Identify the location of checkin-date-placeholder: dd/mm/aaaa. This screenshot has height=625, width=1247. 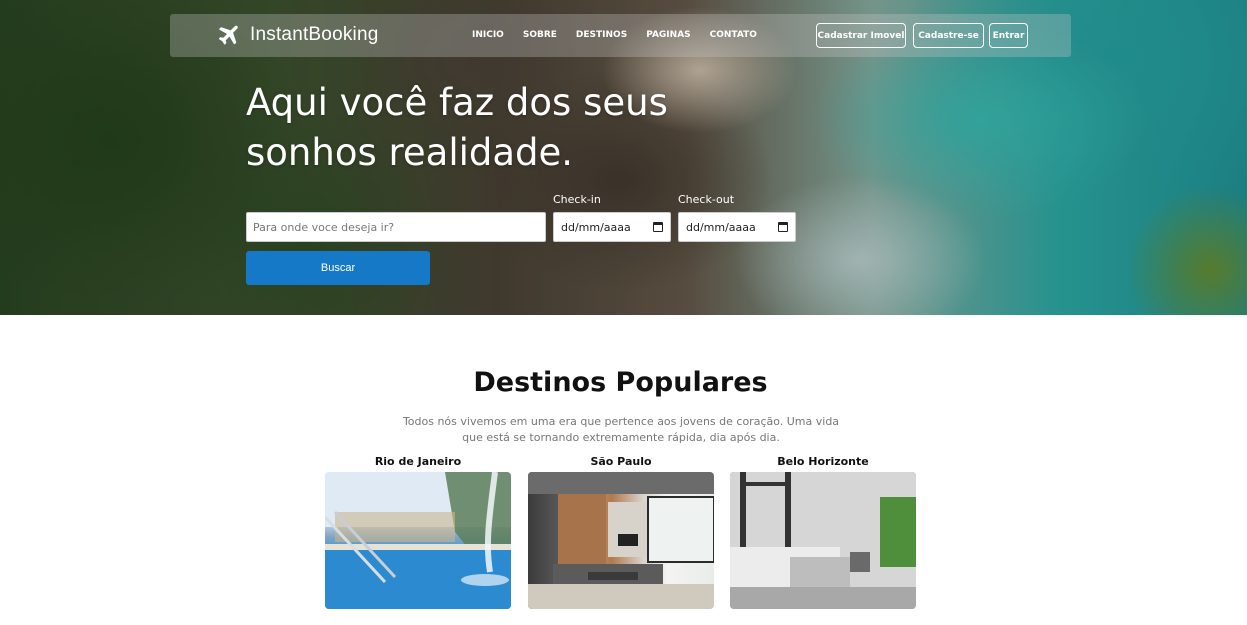
(596, 227).